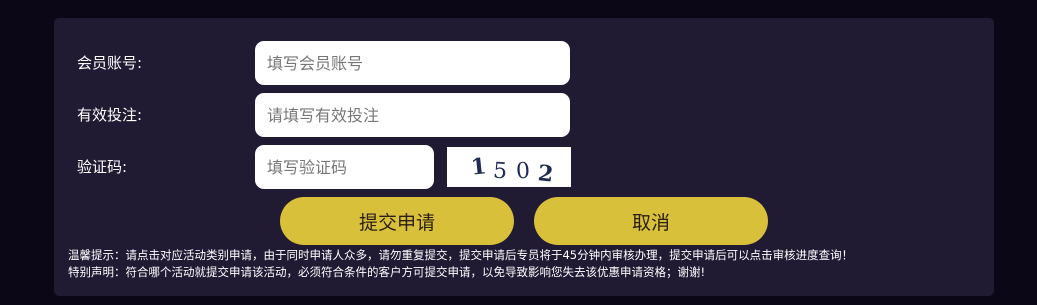 The image size is (1037, 305). What do you see at coordinates (110, 63) in the screenshot?
I see `member-account-label: 会员账号:` at bounding box center [110, 63].